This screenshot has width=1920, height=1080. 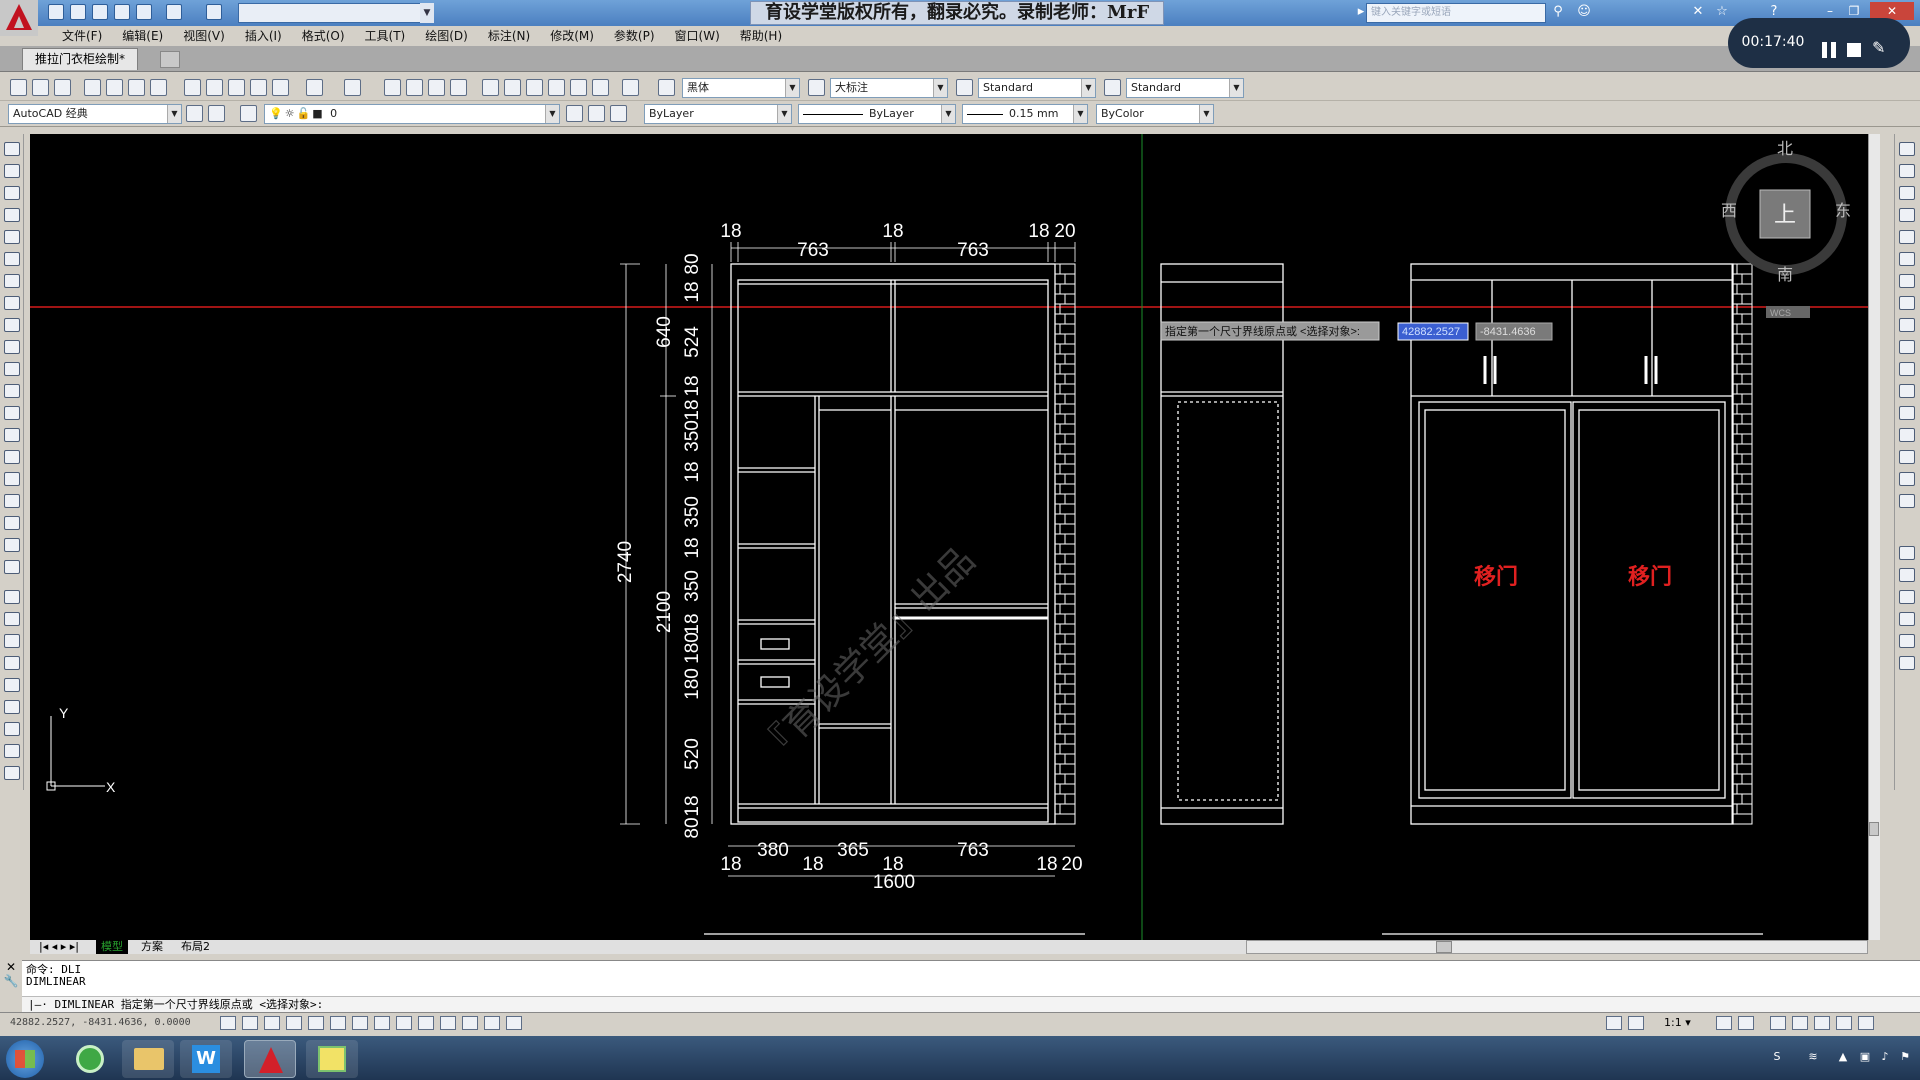 I want to click on layout-nav-arrows: |◂ ◂ ▸ ▸|, so click(x=59, y=947).